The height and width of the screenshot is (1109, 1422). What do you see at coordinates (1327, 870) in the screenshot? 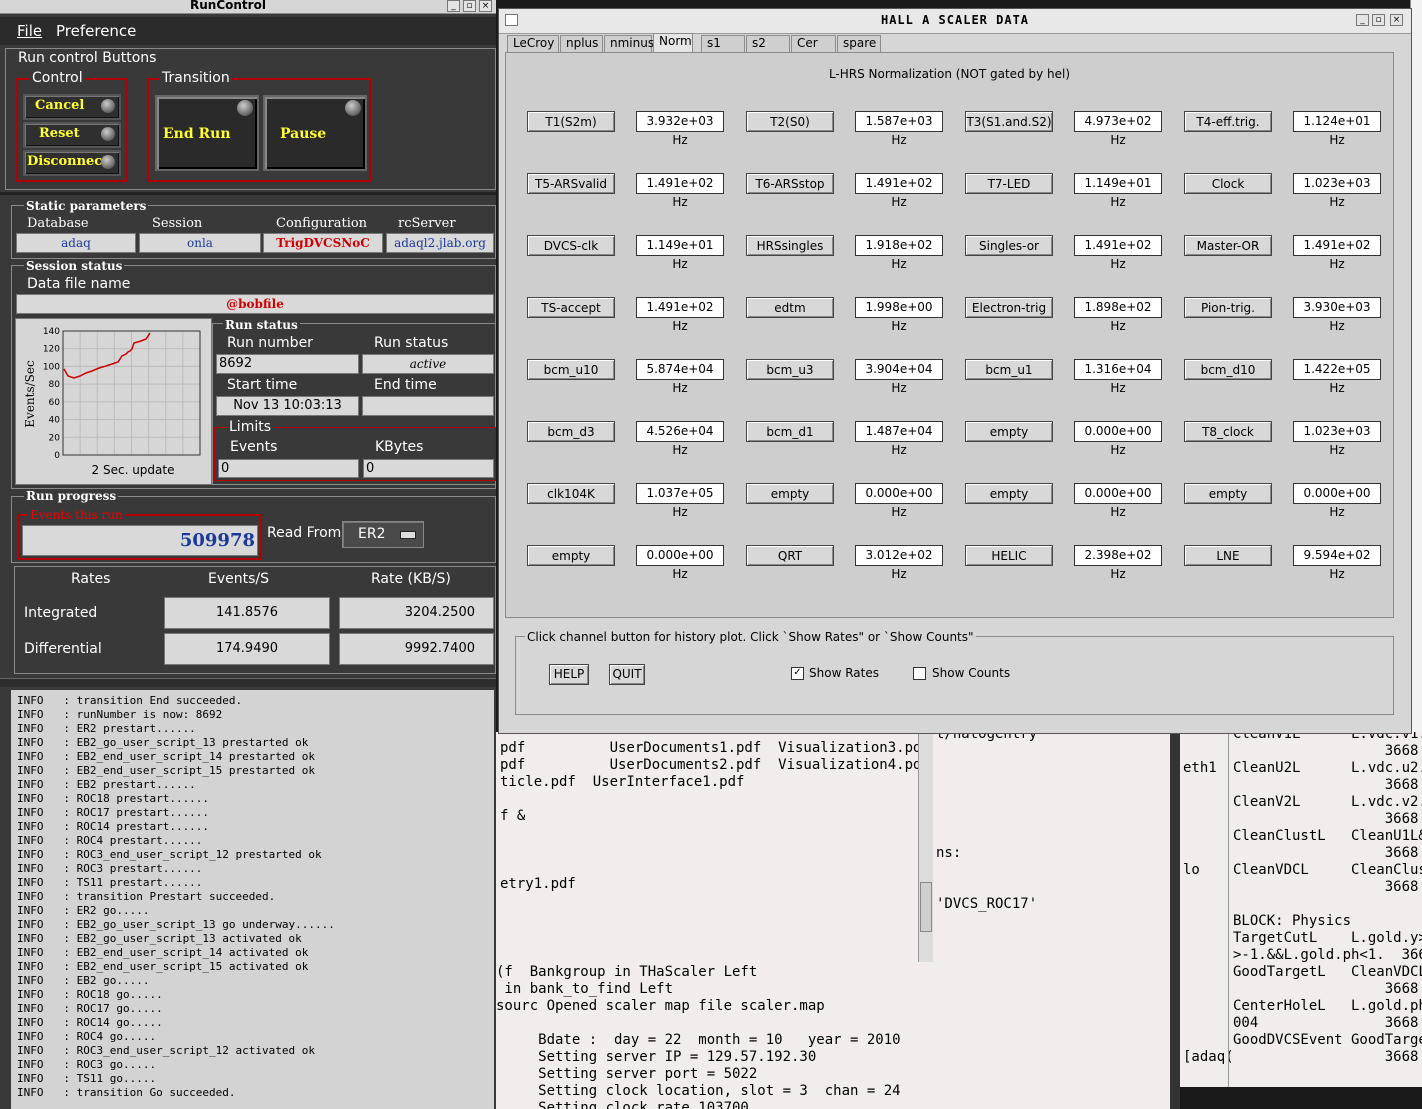
I see `terminal-line: CleanVDCL CleanClus` at bounding box center [1327, 870].